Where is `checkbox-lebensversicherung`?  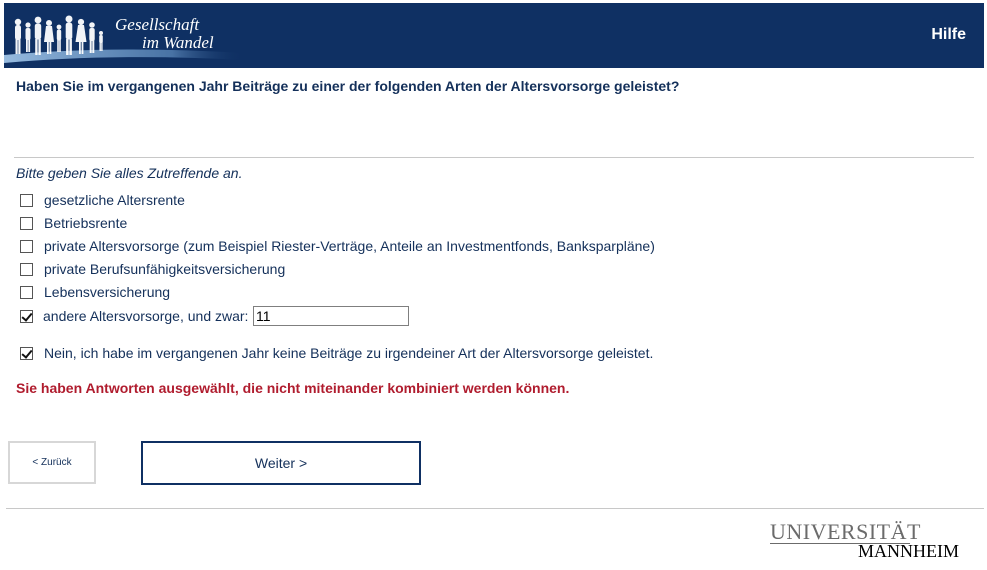 checkbox-lebensversicherung is located at coordinates (26, 292).